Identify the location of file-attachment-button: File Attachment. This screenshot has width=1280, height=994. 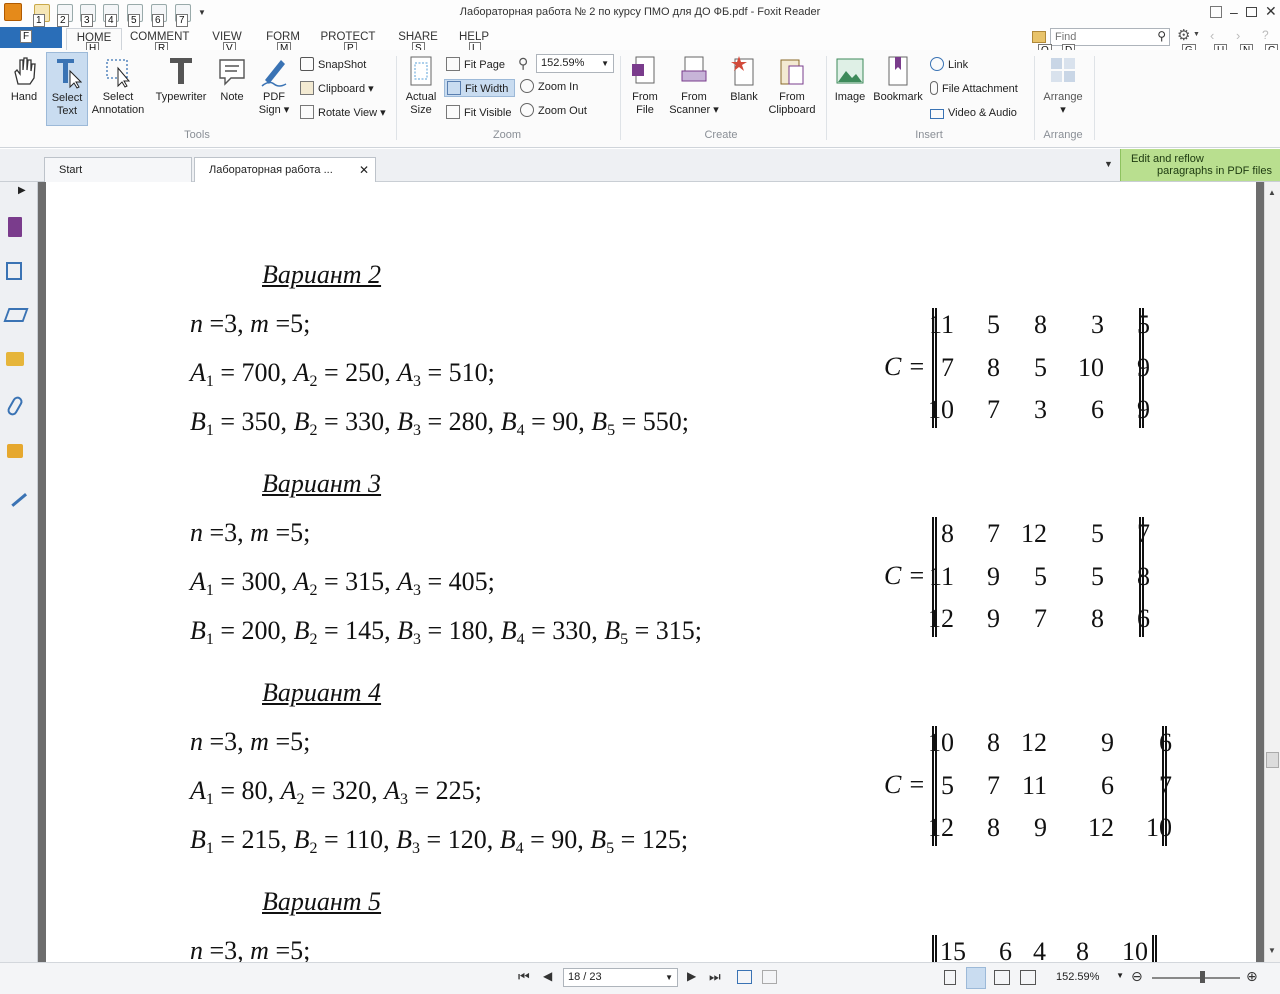
(974, 89).